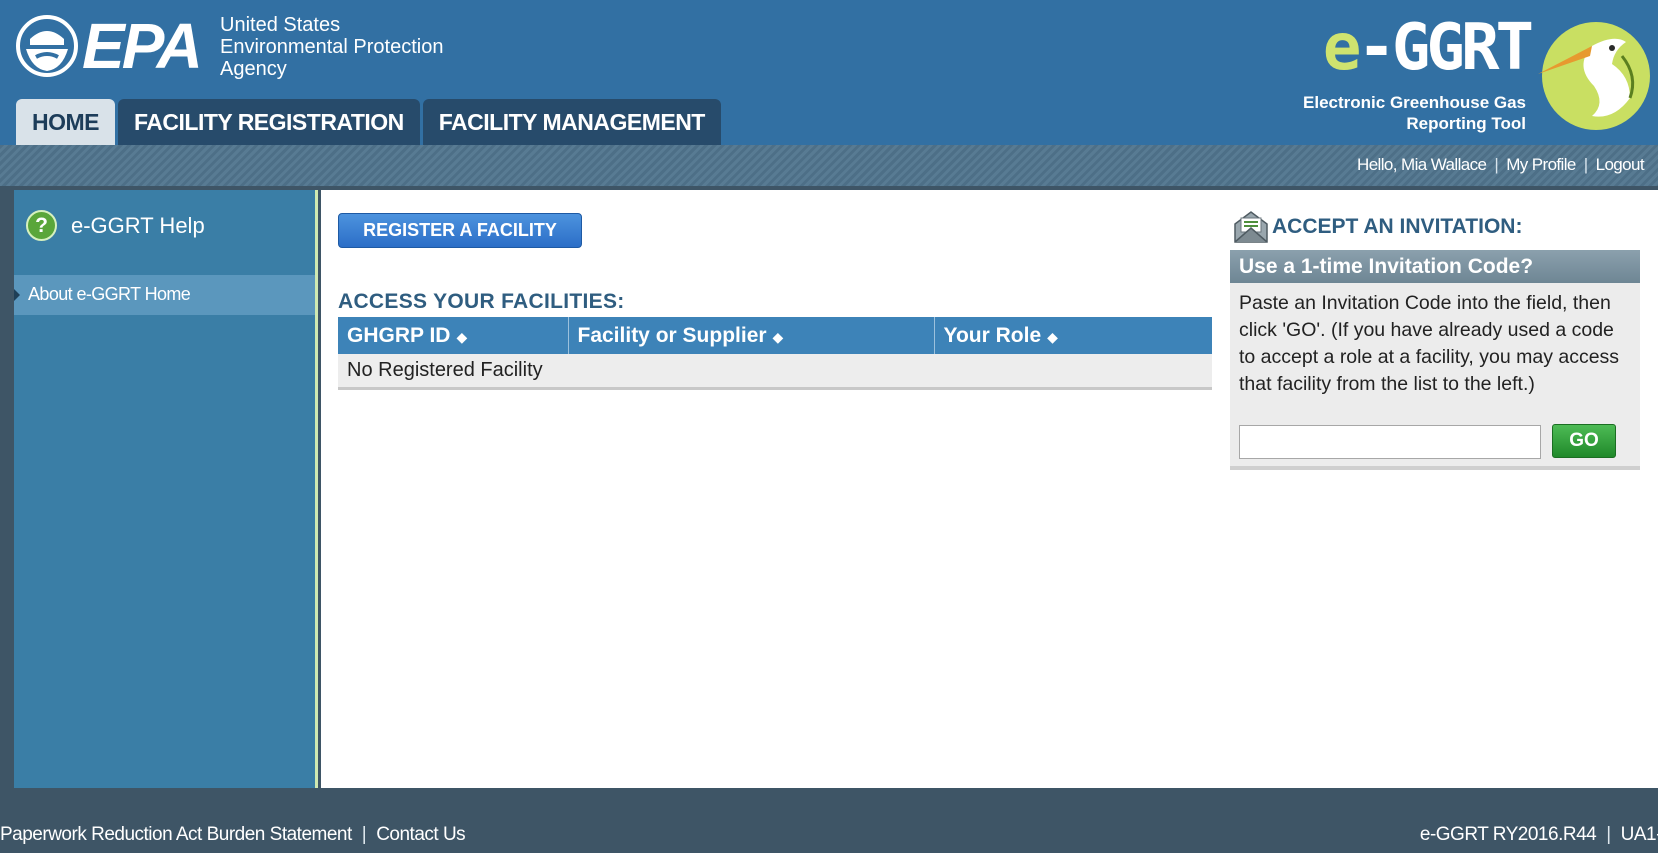 The width and height of the screenshot is (1658, 853). I want to click on sidebar: ? e-GGRT Help About e-GGRT Home, so click(166, 489).